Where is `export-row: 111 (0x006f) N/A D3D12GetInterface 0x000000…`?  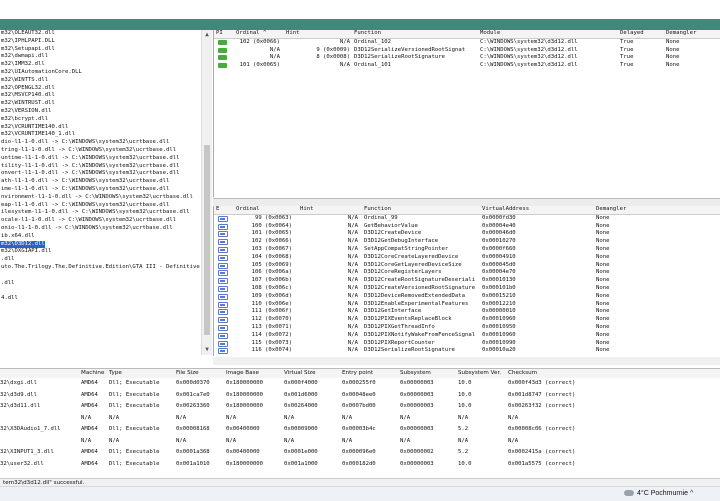
export-row: 111 (0x006f) N/A D3D12GetInterface 0x000000… is located at coordinates (467, 312).